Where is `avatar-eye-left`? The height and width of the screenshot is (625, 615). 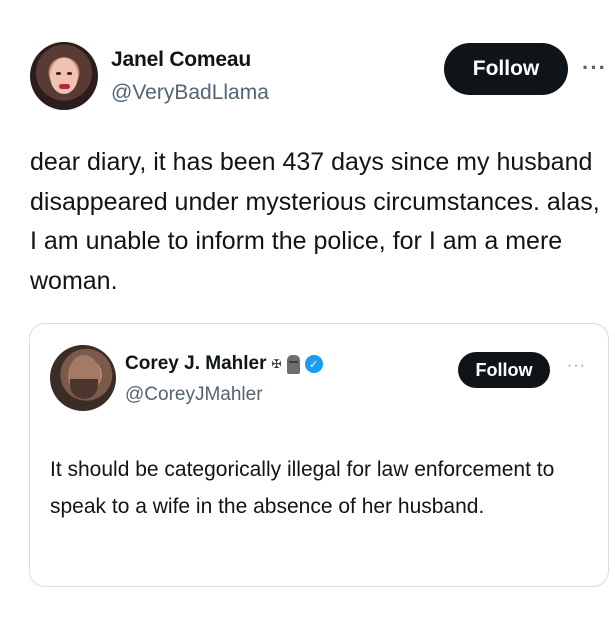
avatar-eye-left is located at coordinates (58, 73).